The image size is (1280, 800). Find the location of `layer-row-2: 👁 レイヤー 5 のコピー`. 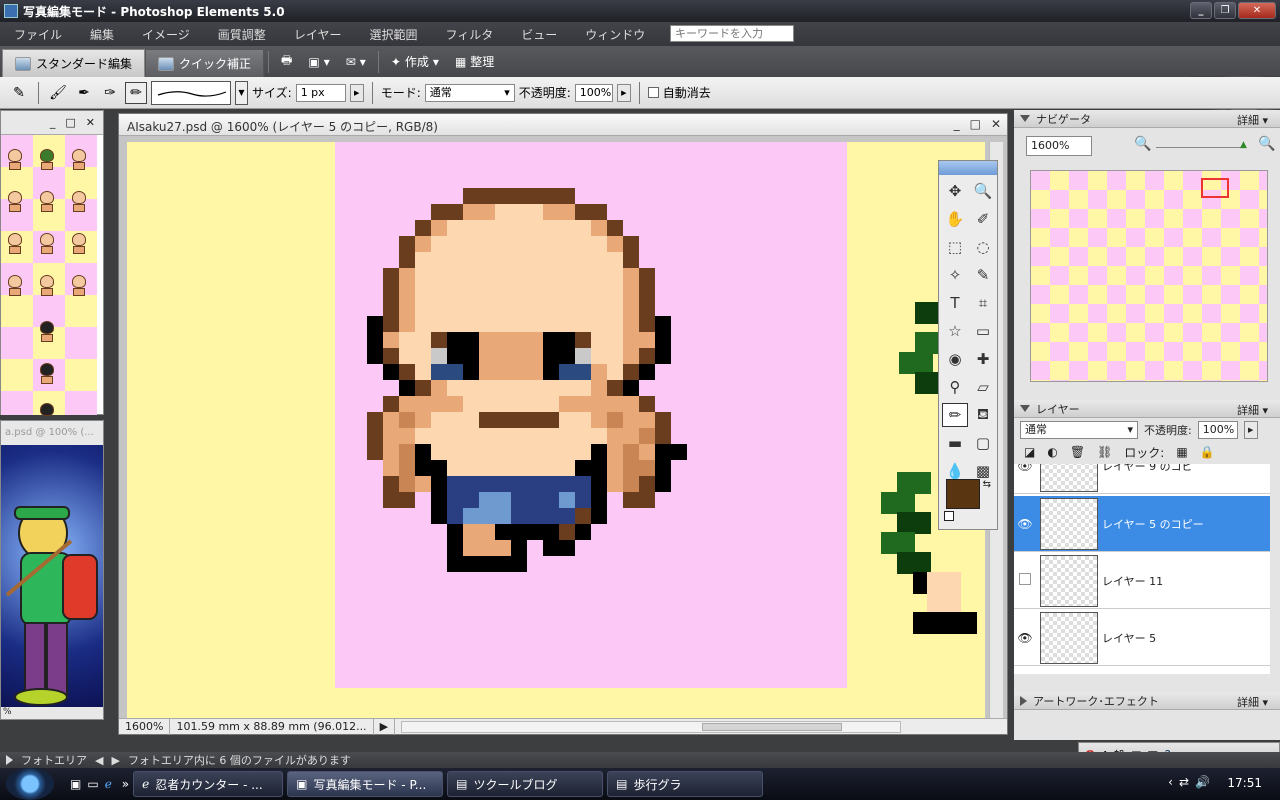

layer-row-2: 👁 レイヤー 5 のコピー is located at coordinates (1147, 524).